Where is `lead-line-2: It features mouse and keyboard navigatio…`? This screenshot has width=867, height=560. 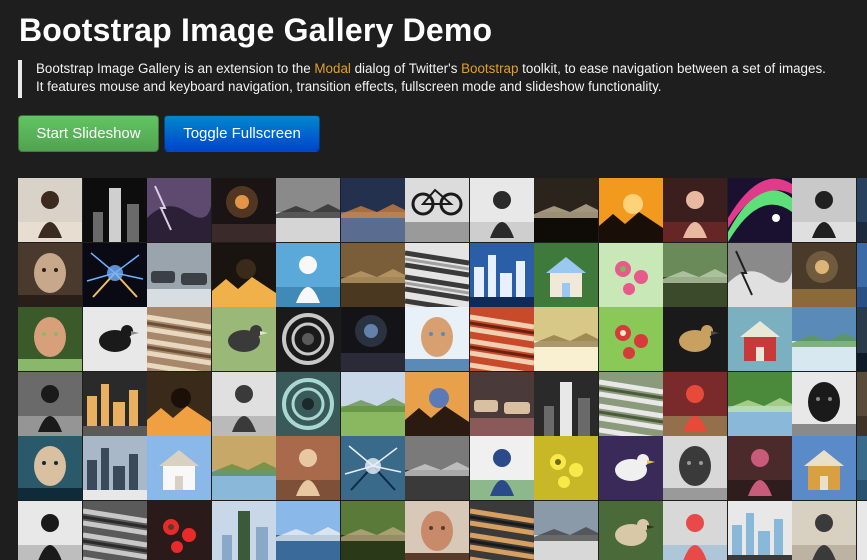 lead-line-2: It features mouse and keyboard navigatio… is located at coordinates (349, 86).